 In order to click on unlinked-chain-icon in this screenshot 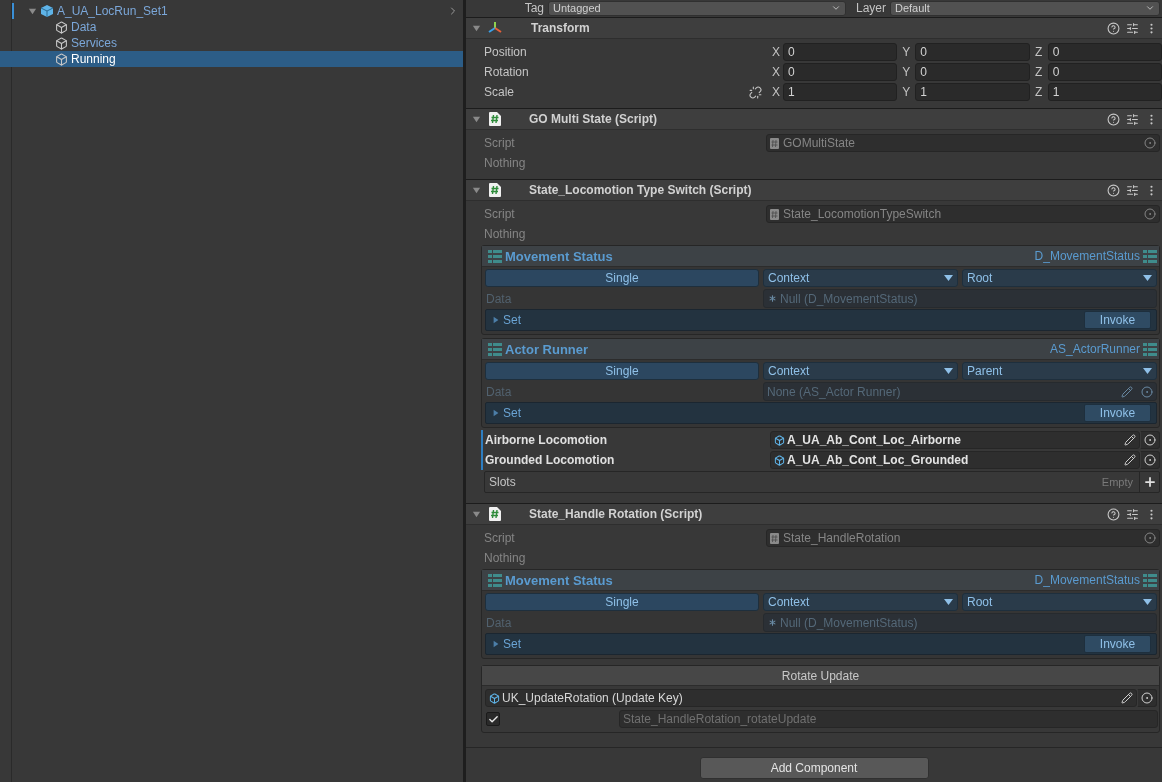, I will do `click(755, 92)`.